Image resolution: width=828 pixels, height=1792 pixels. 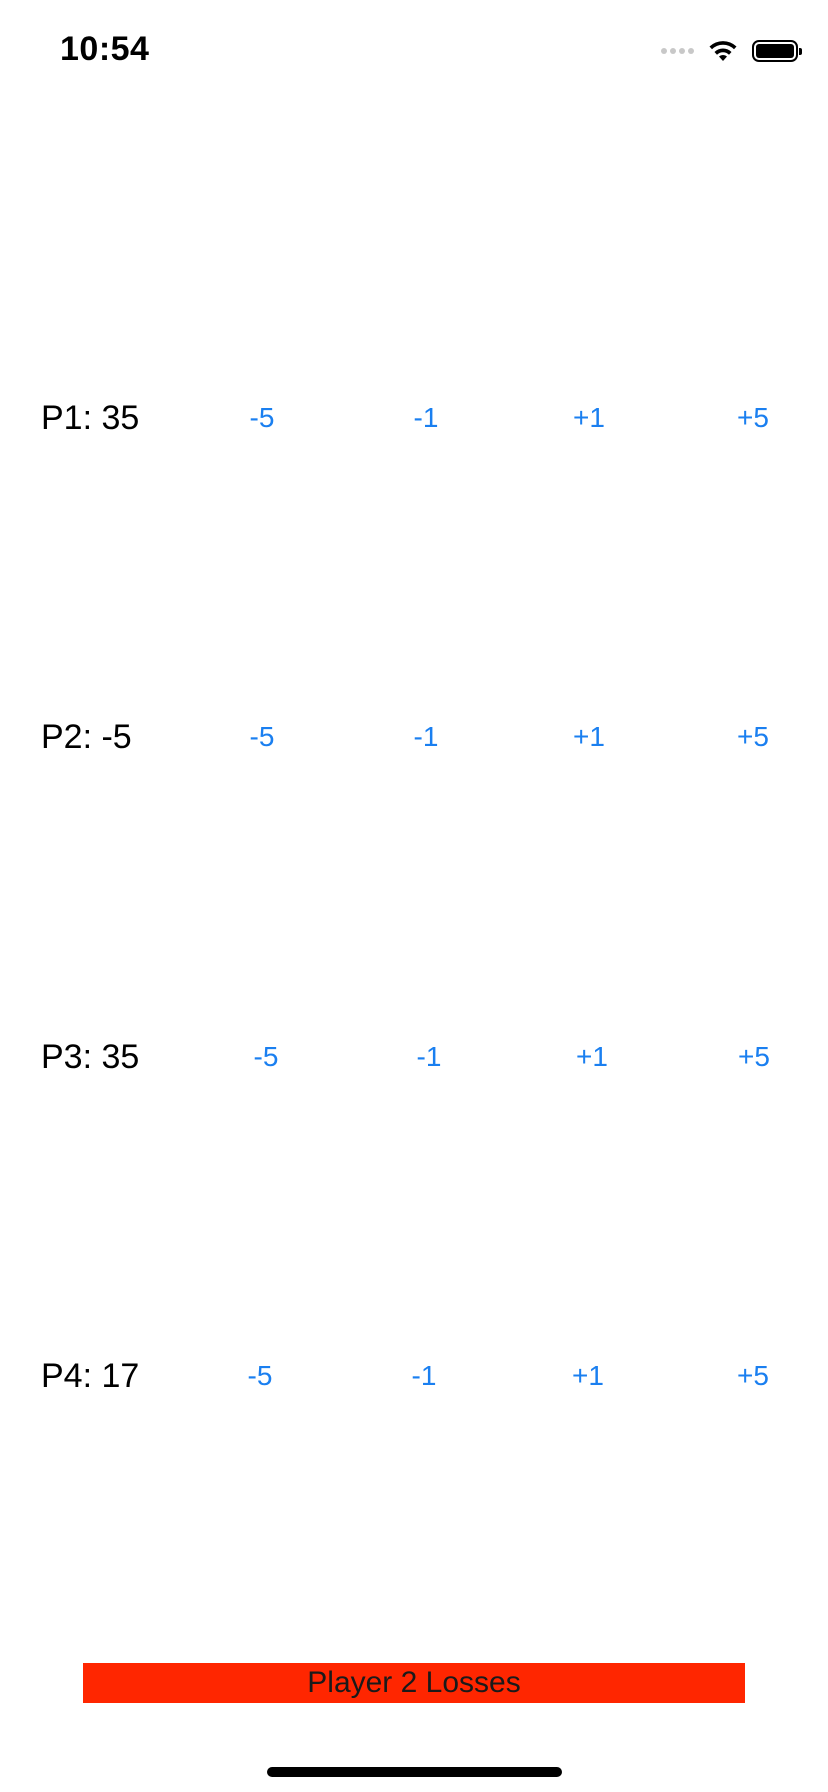 What do you see at coordinates (414, 1683) in the screenshot?
I see `result-banner: Player 2 Losses` at bounding box center [414, 1683].